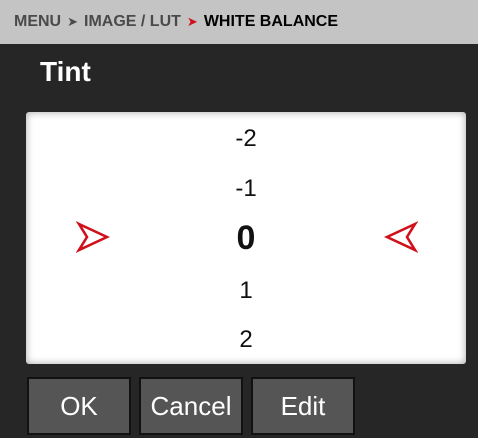 Image resolution: width=478 pixels, height=438 pixels. Describe the element at coordinates (132, 22) in the screenshot. I see `breadcrumb-item-image-lut: IMAGE / LUT` at that location.